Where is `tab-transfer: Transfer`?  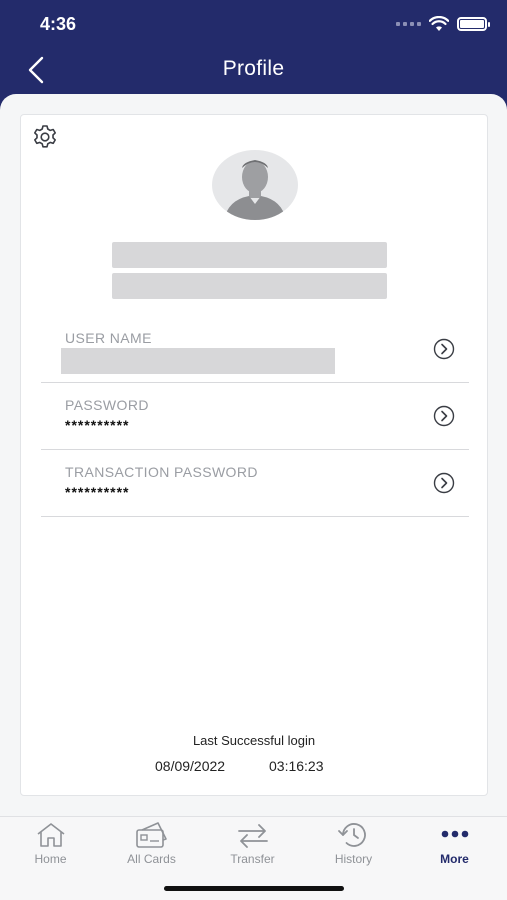 tab-transfer: Transfer is located at coordinates (252, 847).